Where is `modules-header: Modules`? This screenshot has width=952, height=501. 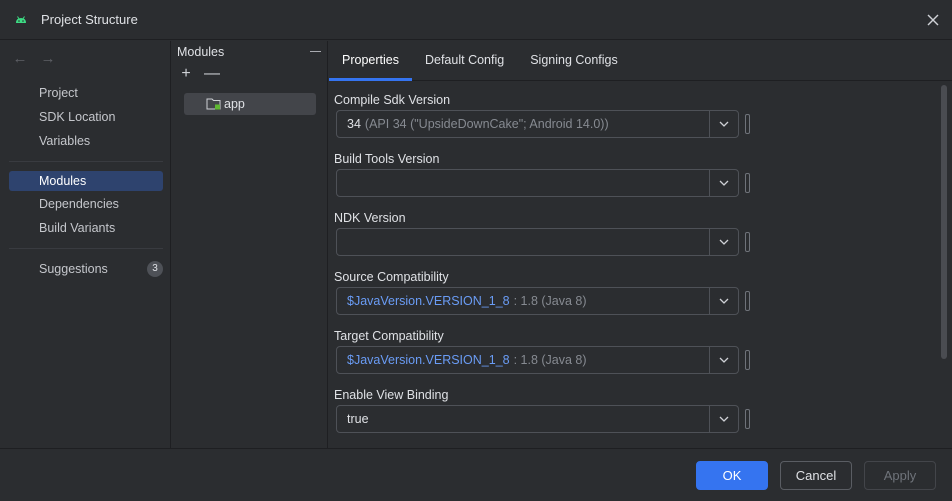
modules-header: Modules is located at coordinates (201, 52).